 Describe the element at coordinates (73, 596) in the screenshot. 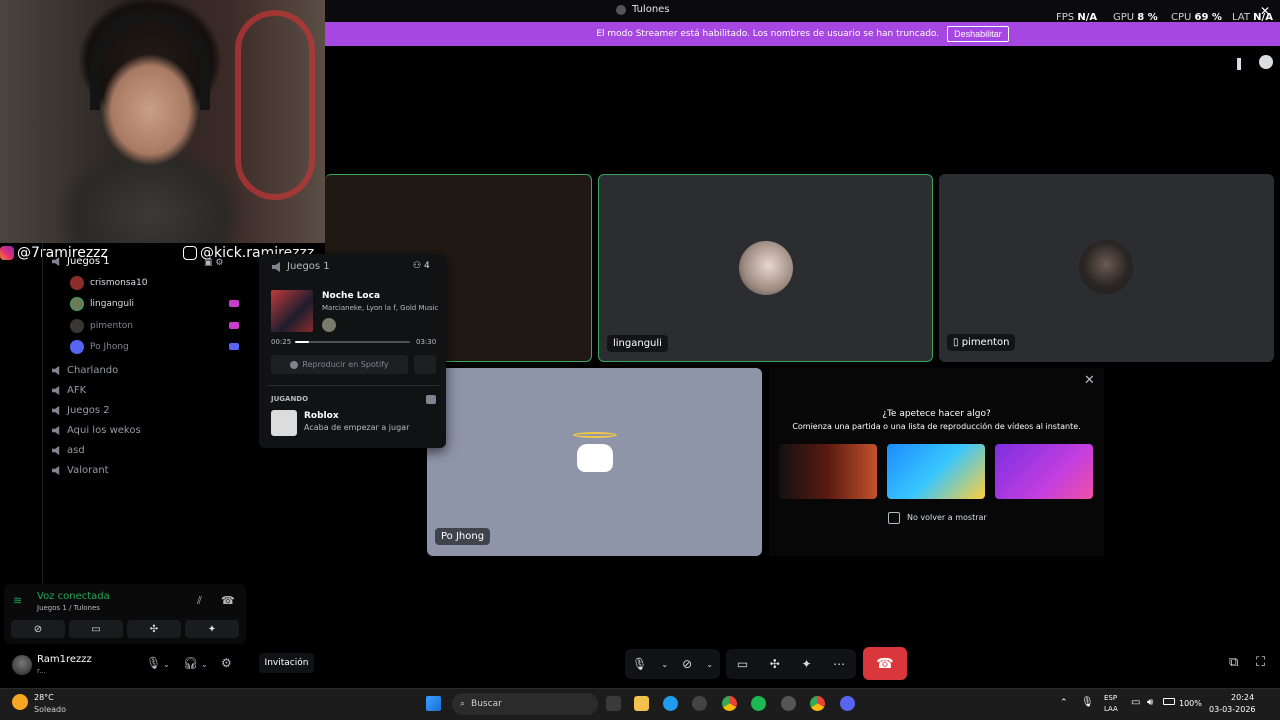

I see `voice-status: Voz conectada` at that location.